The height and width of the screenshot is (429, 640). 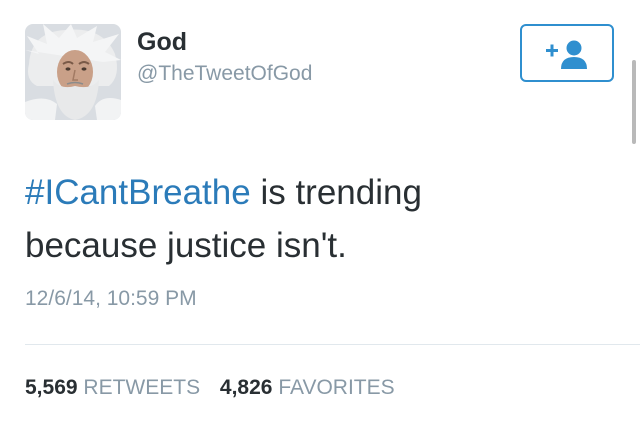 I want to click on tweet-timestamp: 12/6/14, 10:59 PM, so click(x=111, y=298).